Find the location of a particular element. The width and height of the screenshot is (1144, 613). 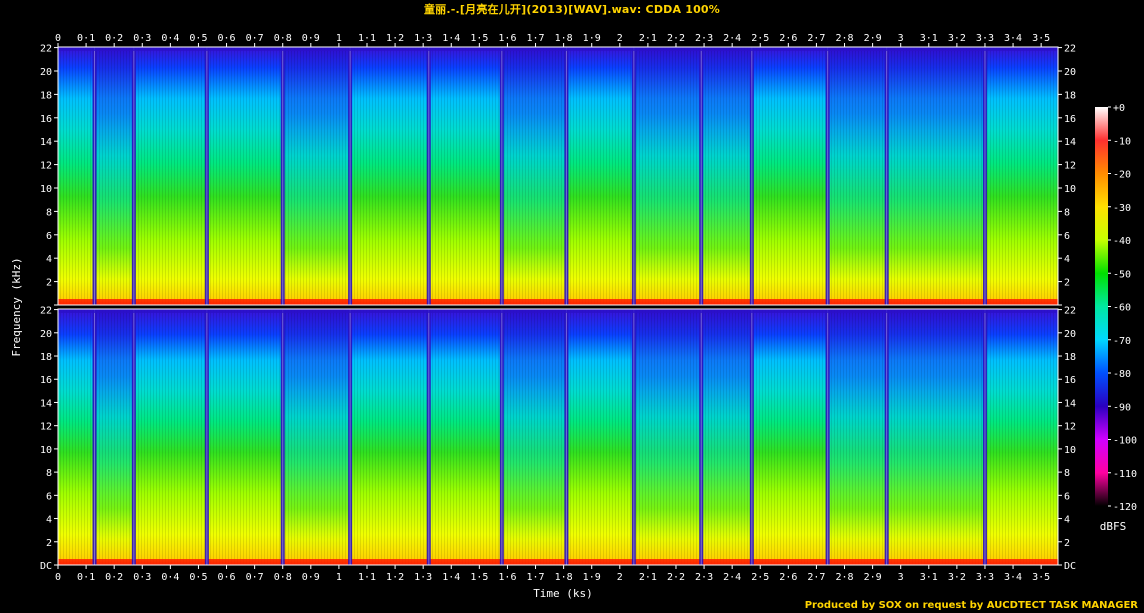

colorbar-gradient is located at coordinates (1101, 306).